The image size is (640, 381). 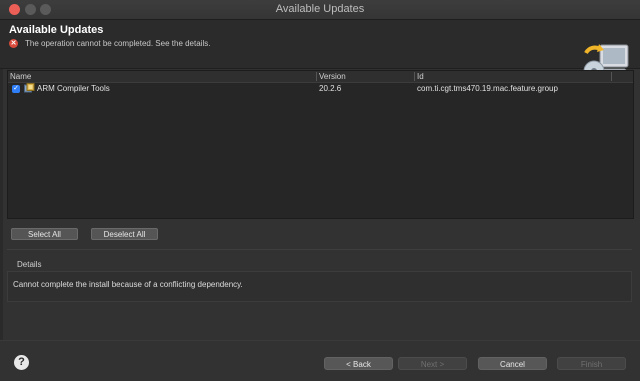 I want to click on row-id: com.ti.cgt.tms470.19.mac.feature.group, so click(x=487, y=88).